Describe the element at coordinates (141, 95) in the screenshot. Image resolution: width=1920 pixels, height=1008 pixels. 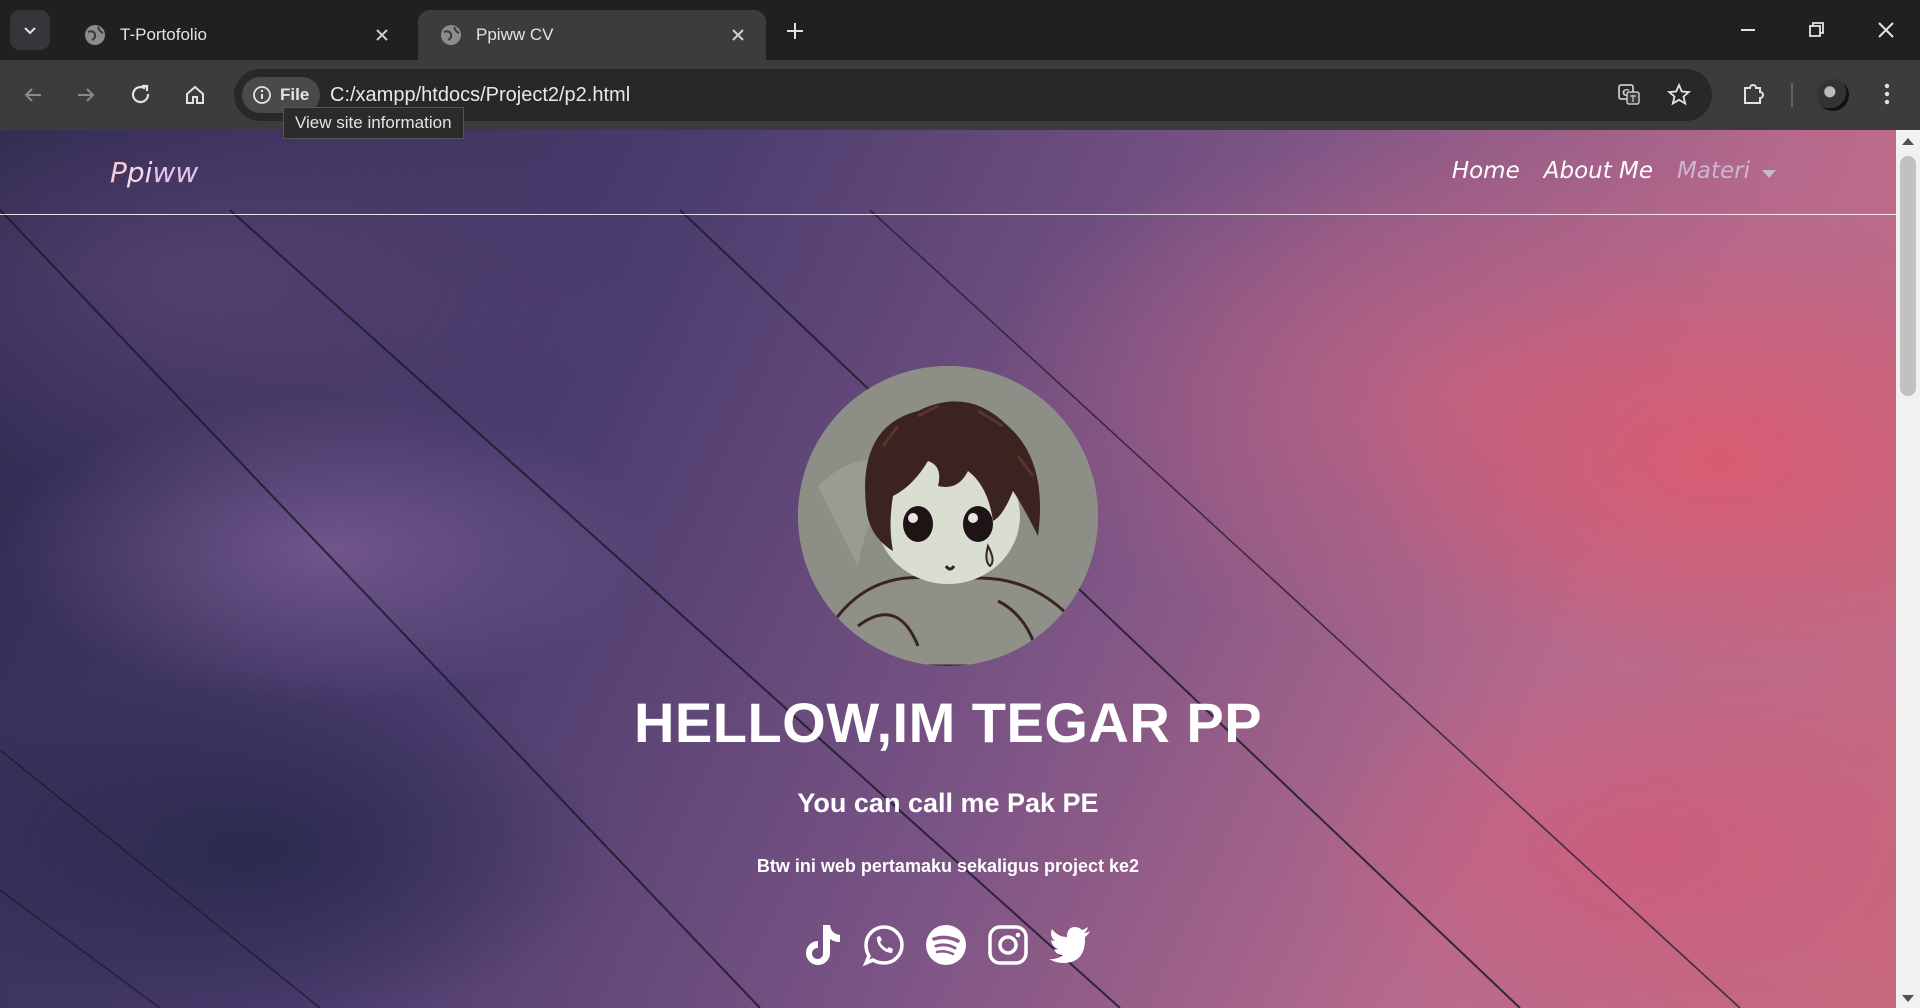
I see `reload-icon` at that location.